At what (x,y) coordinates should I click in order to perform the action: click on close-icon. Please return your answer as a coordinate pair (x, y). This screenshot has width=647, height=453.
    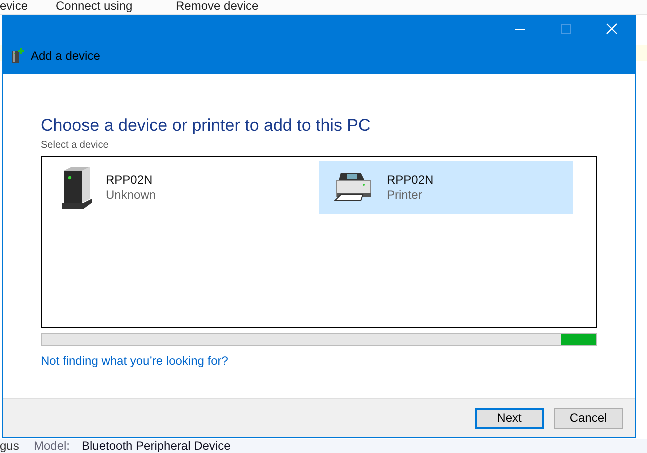
    Looking at the image, I should click on (612, 29).